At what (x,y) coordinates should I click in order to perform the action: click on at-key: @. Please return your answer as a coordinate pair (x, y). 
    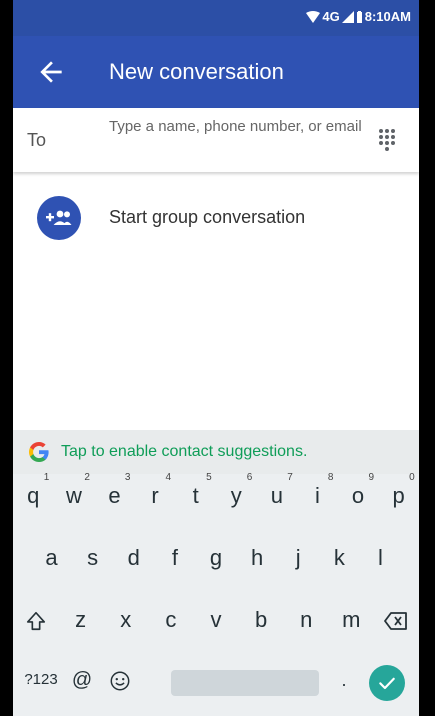
    Looking at the image, I should click on (82, 680).